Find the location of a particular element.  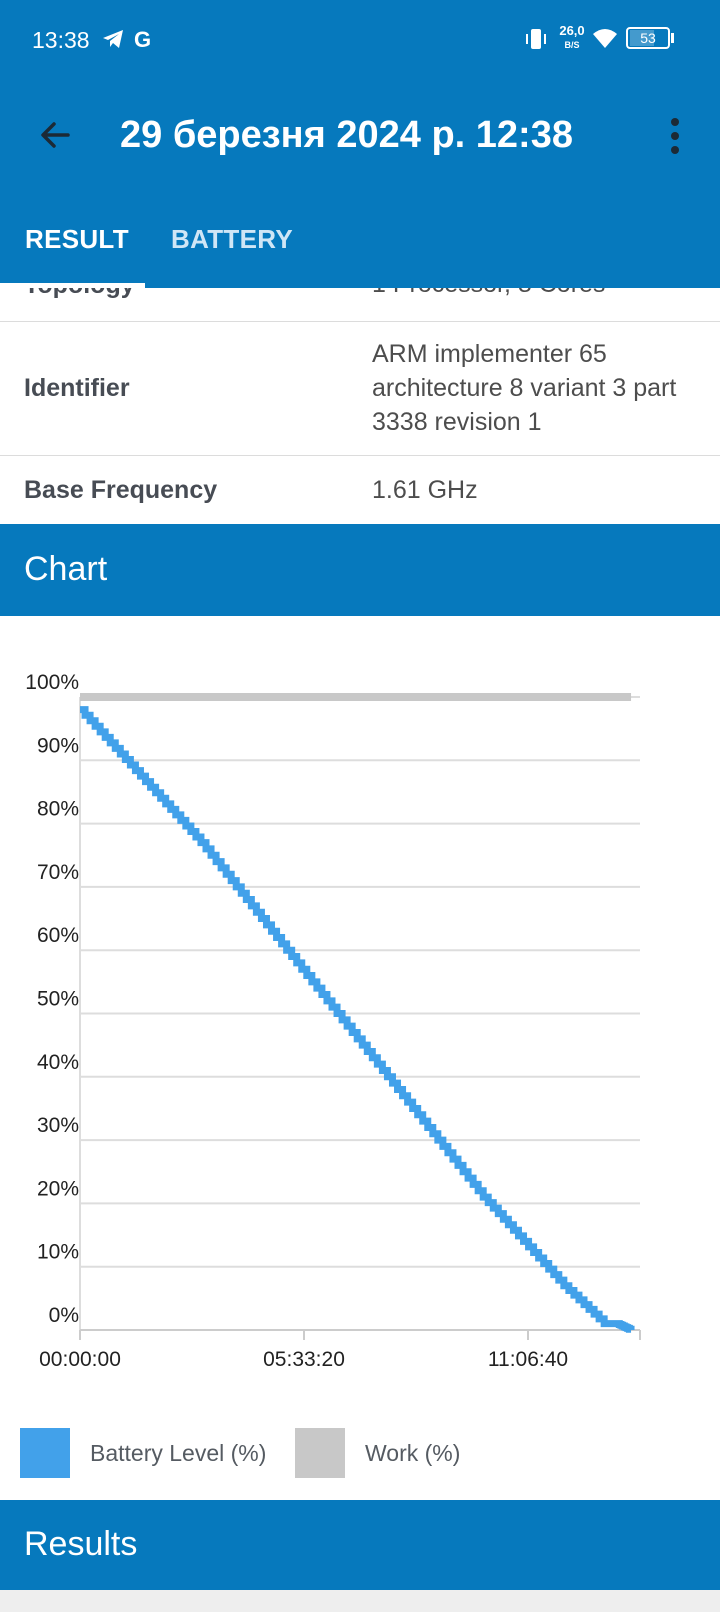

y-tick-label: 30% is located at coordinates (58, 1125).